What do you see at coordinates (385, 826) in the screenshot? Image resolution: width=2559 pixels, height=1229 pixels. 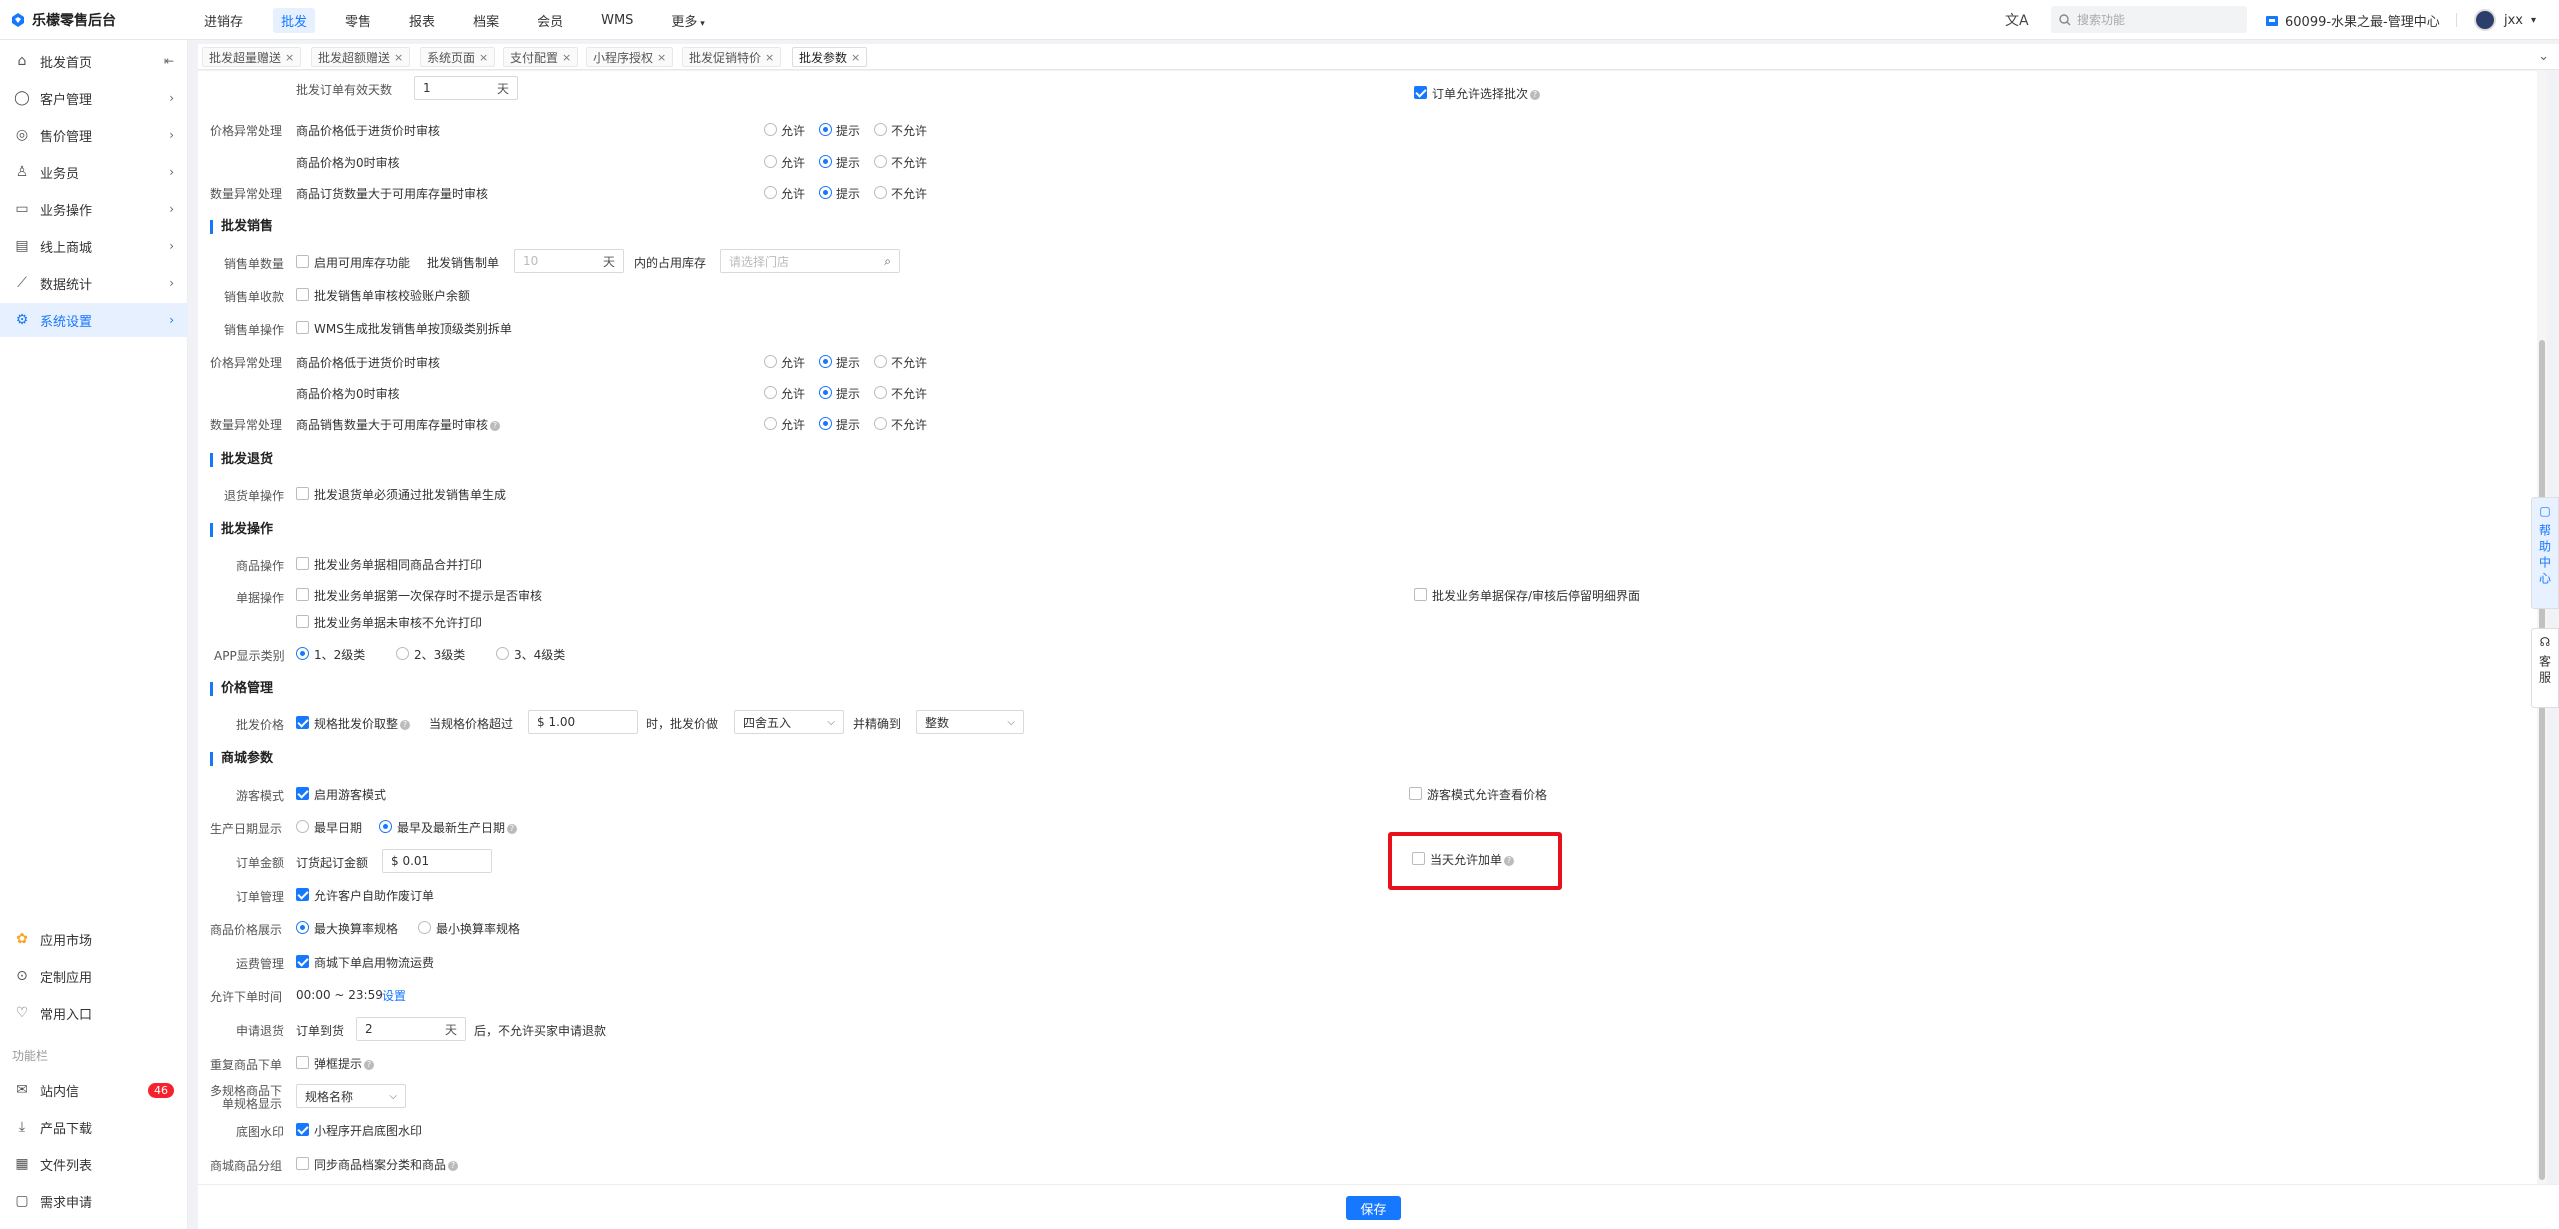 I see `radio-earliest-latest-date` at bounding box center [385, 826].